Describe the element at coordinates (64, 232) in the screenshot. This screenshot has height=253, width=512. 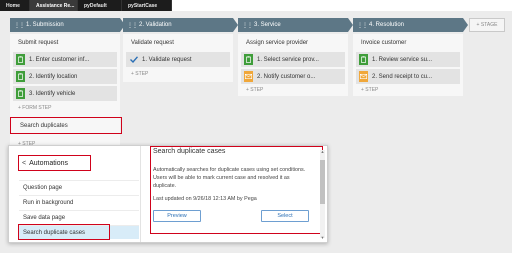
I see `selected-item-highlight` at that location.